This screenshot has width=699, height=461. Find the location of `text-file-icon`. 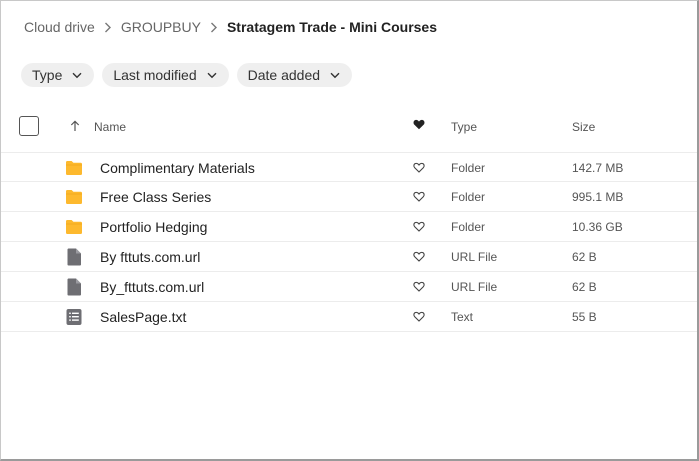

text-file-icon is located at coordinates (74, 317).